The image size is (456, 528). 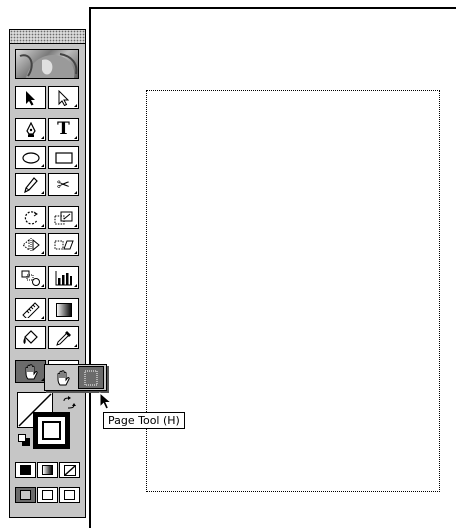 I want to click on rectangle-icon, so click(x=63, y=157).